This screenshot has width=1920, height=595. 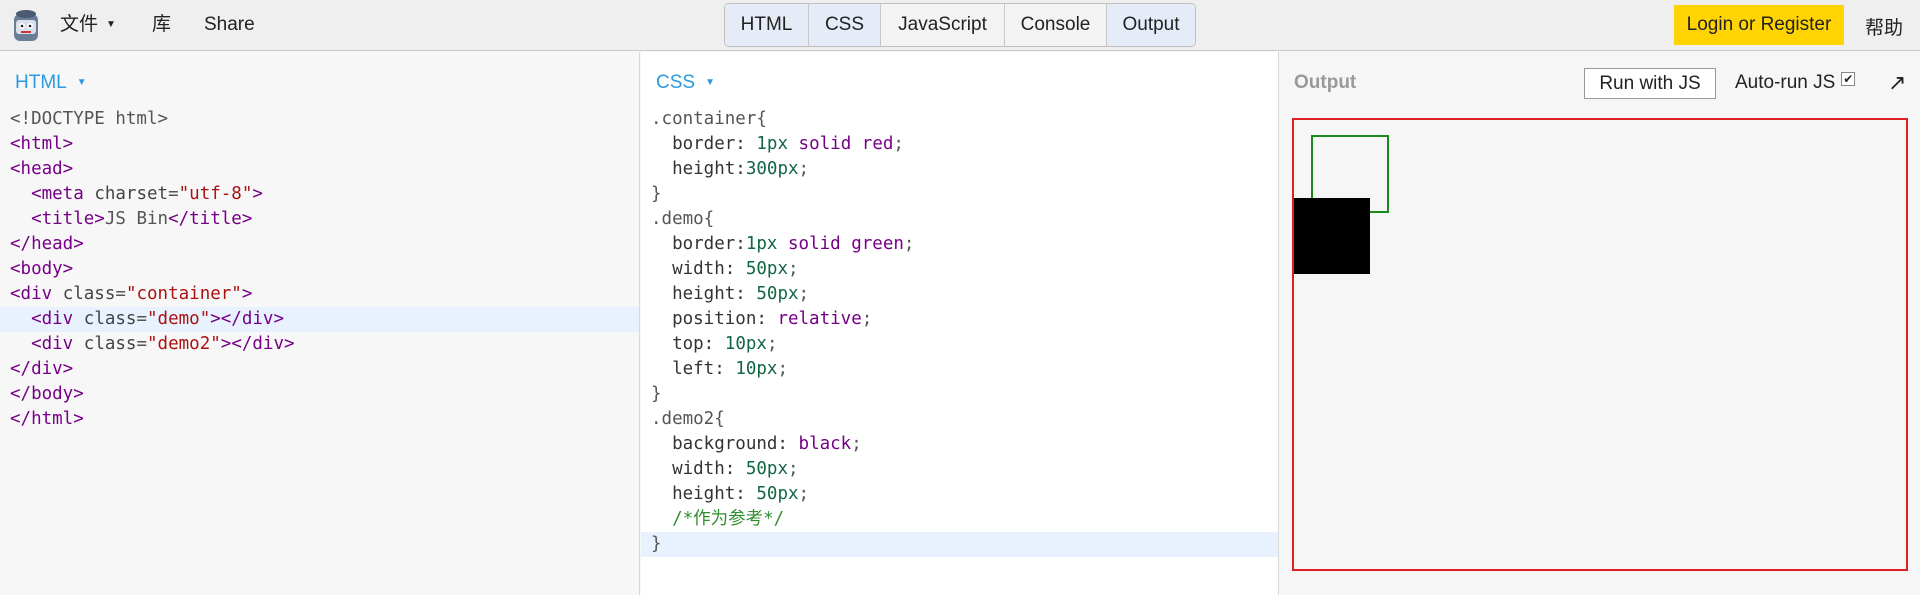 What do you see at coordinates (41, 82) in the screenshot?
I see `html-panel-label-text: HTML` at bounding box center [41, 82].